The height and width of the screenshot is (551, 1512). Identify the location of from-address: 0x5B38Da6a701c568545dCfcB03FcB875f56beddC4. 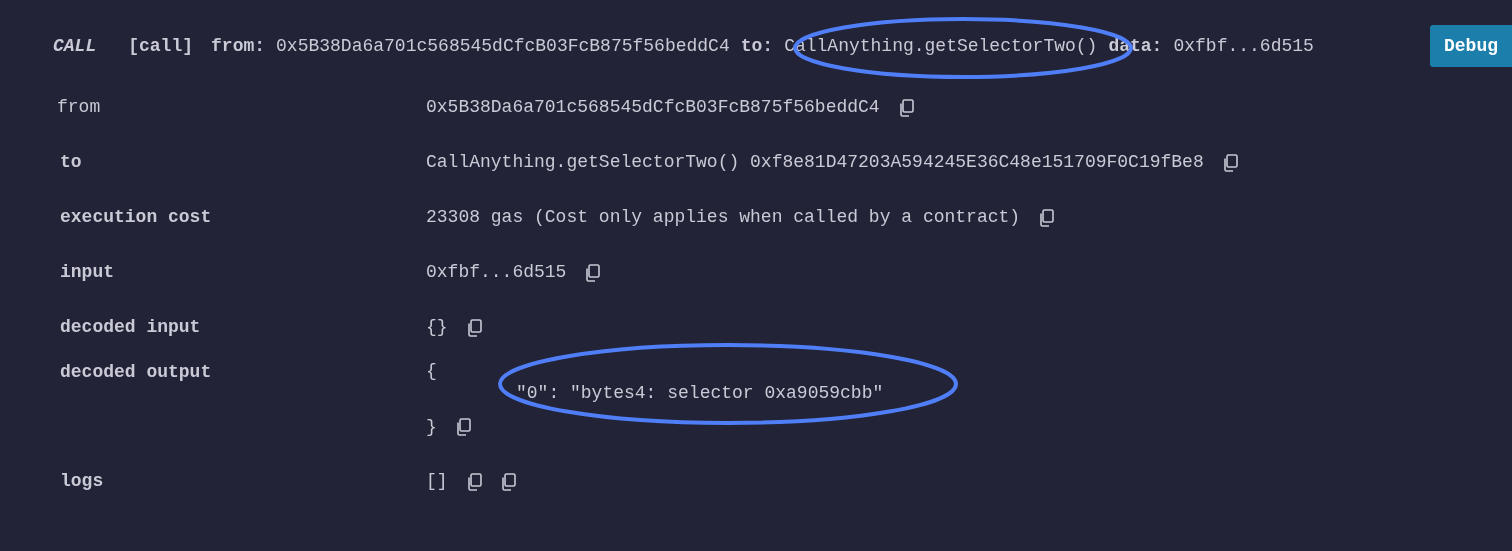
(503, 46).